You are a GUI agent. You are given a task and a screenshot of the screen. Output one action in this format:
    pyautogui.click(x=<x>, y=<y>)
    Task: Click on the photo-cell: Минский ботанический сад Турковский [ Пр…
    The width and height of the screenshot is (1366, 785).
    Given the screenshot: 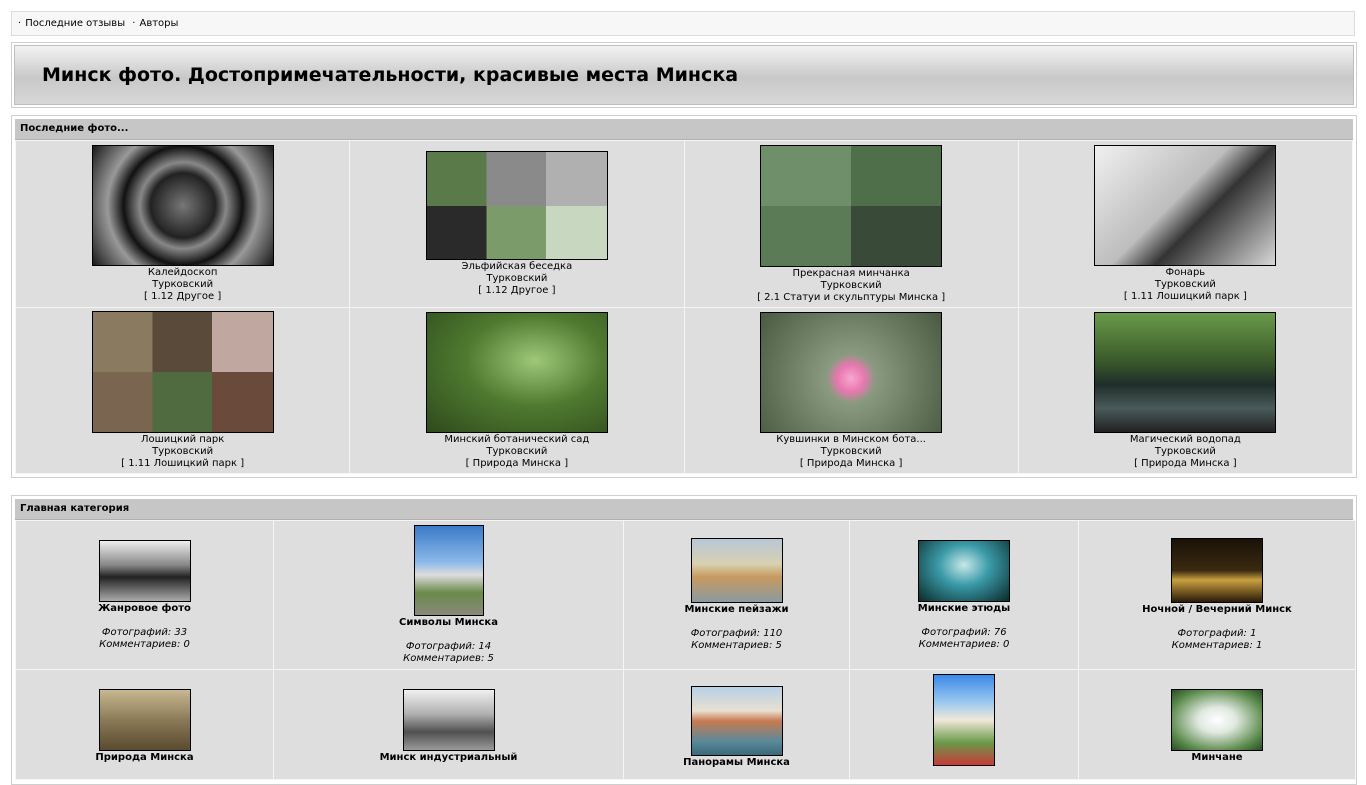 What is the action you would take?
    pyautogui.click(x=517, y=390)
    